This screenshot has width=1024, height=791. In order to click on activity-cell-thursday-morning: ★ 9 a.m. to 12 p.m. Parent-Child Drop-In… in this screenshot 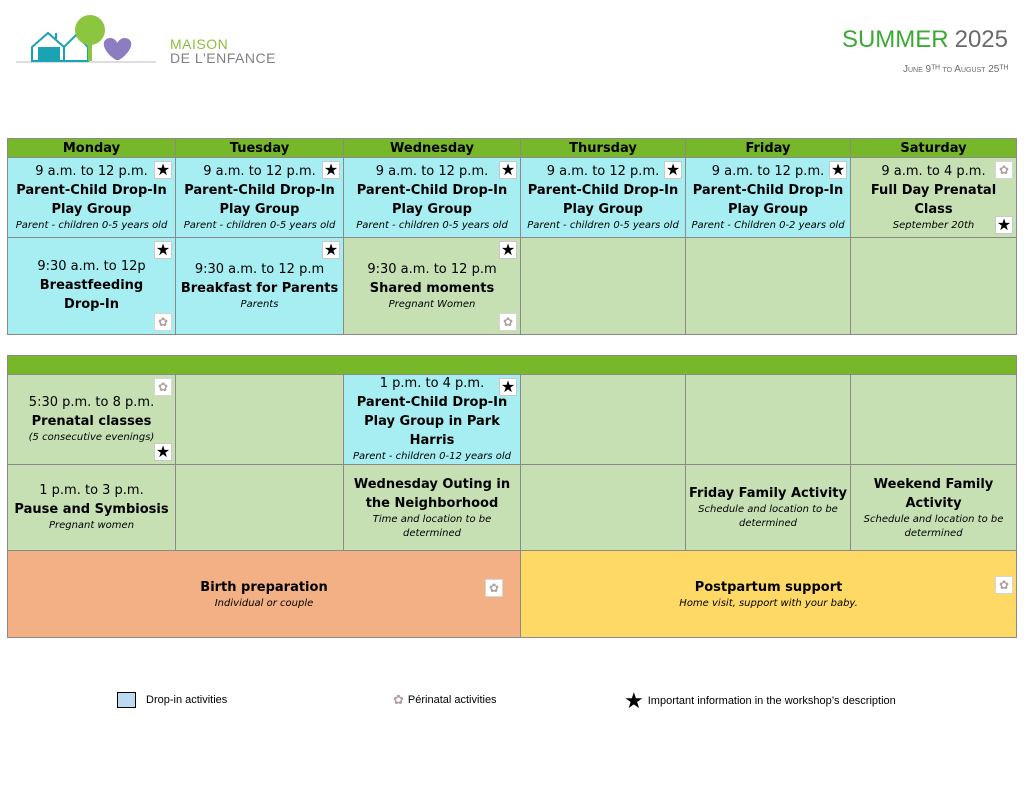, I will do `click(603, 197)`.